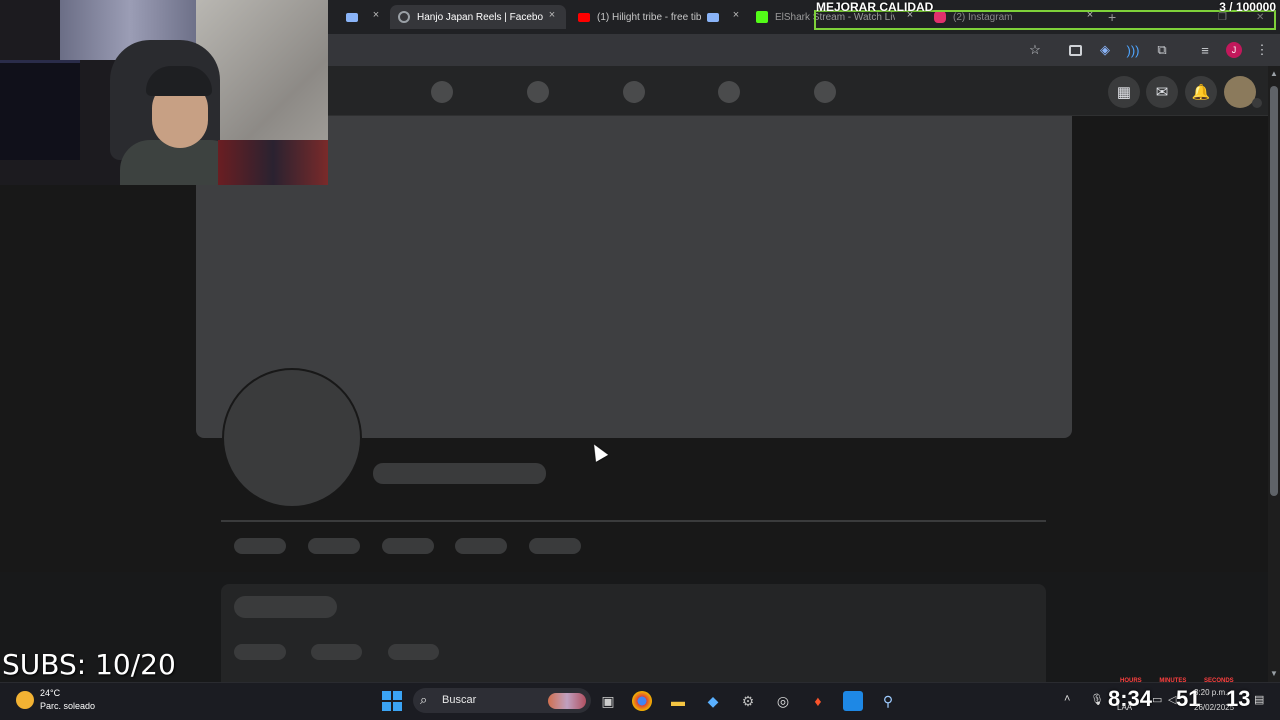 The image size is (1280, 720). Describe the element at coordinates (748, 701) in the screenshot. I see `settings-icon: ⚙` at that location.